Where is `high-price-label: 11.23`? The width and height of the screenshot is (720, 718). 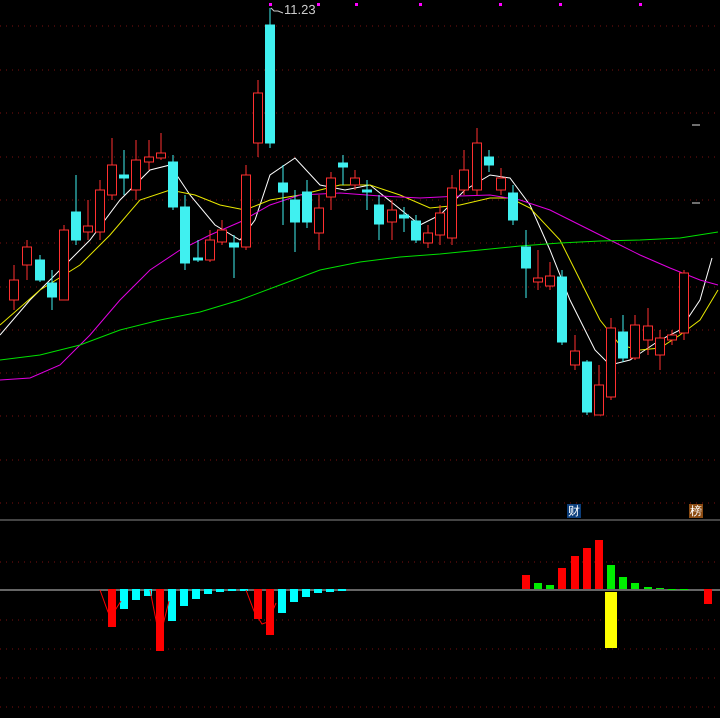 high-price-label: 11.23 is located at coordinates (300, 9).